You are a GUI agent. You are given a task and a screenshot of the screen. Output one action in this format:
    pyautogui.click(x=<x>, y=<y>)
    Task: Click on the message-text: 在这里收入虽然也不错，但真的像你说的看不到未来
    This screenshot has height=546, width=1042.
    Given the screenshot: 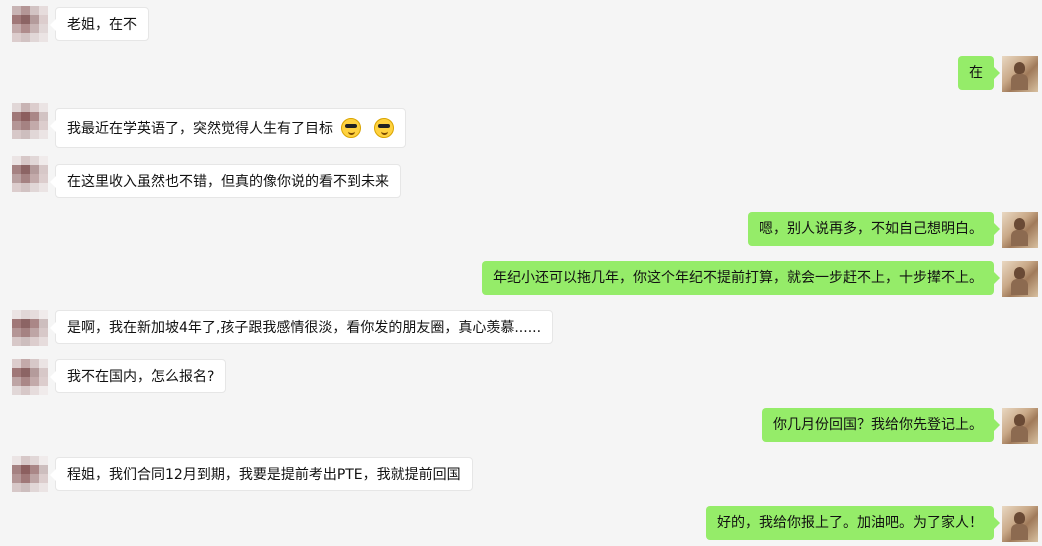 What is the action you would take?
    pyautogui.click(x=228, y=182)
    